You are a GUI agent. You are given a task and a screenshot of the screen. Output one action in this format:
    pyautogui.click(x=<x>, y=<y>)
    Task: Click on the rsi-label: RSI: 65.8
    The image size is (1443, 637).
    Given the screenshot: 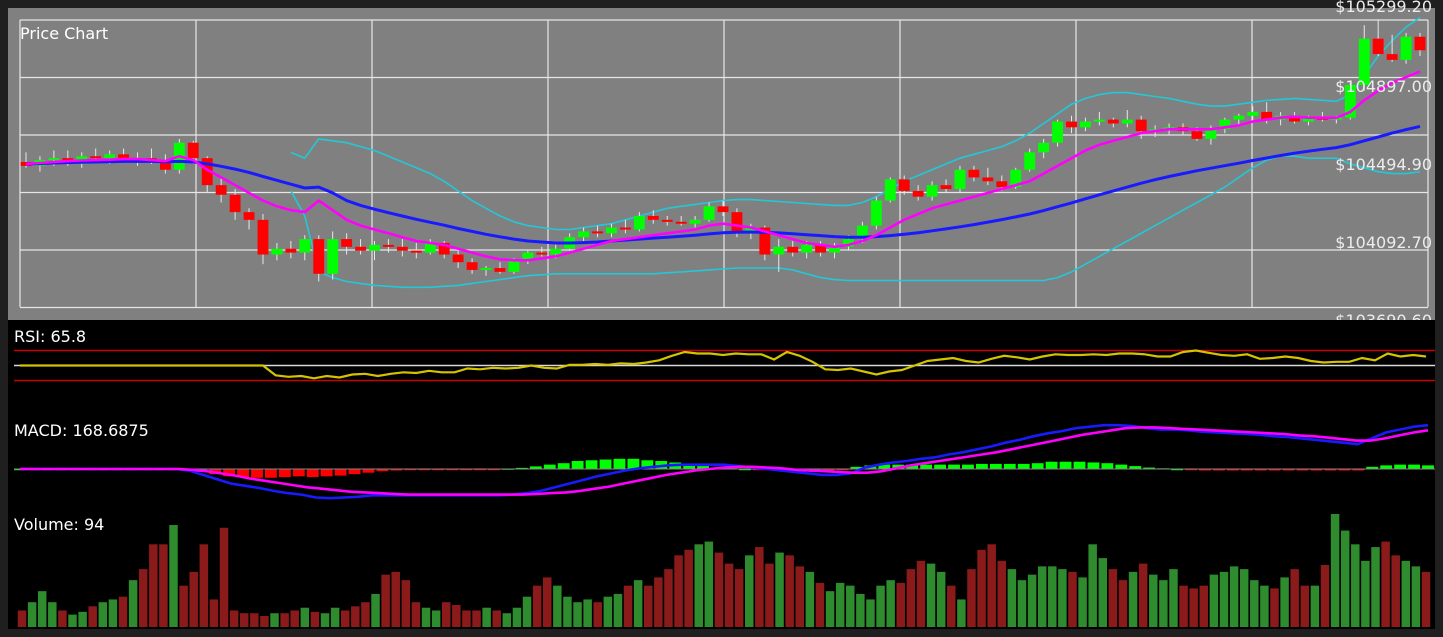 What is the action you would take?
    pyautogui.click(x=50, y=336)
    